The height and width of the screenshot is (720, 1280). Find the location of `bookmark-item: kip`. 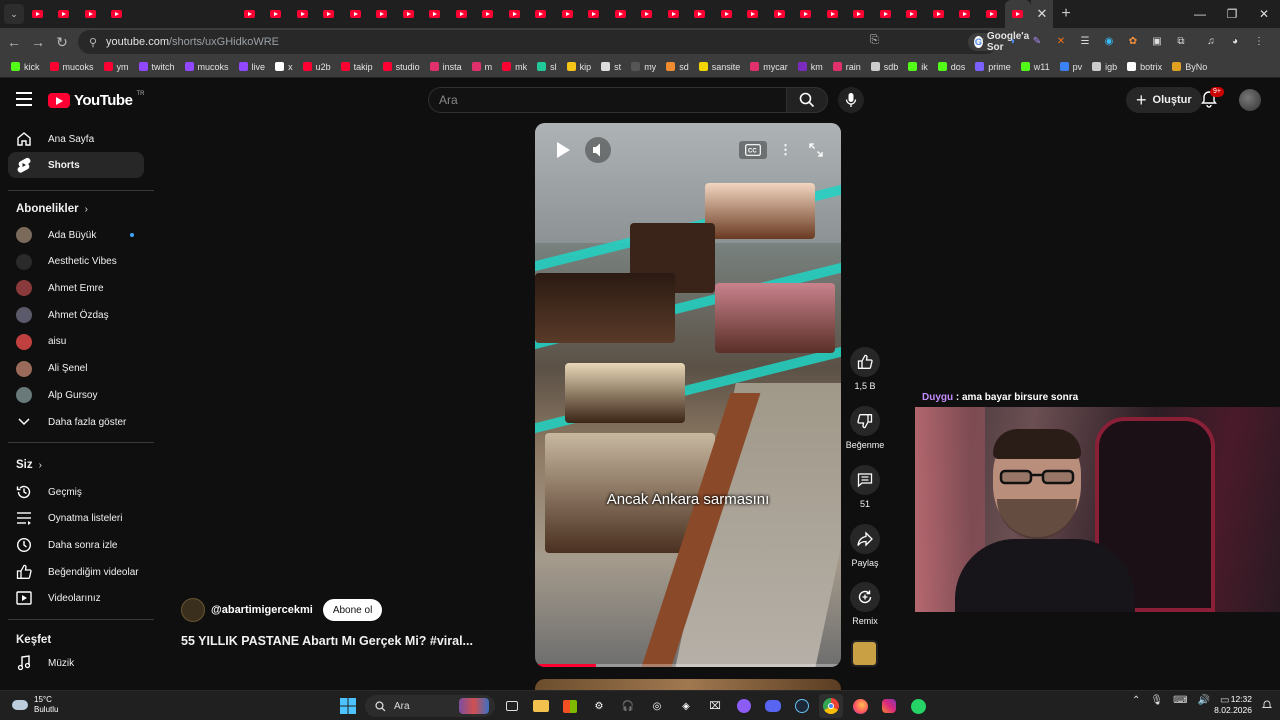

bookmark-item: kip is located at coordinates (579, 67).